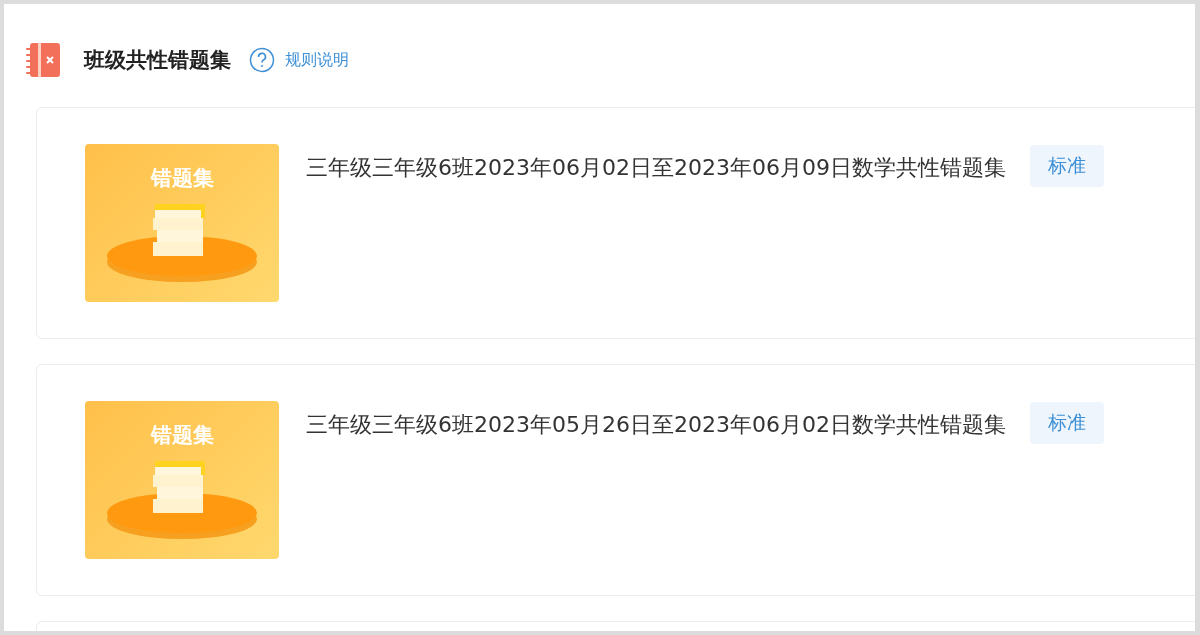 Image resolution: width=1200 pixels, height=635 pixels. I want to click on collection-title: 三年级三年级6班2023年06月02日至2023年06月09日数学共性错题集, so click(656, 168).